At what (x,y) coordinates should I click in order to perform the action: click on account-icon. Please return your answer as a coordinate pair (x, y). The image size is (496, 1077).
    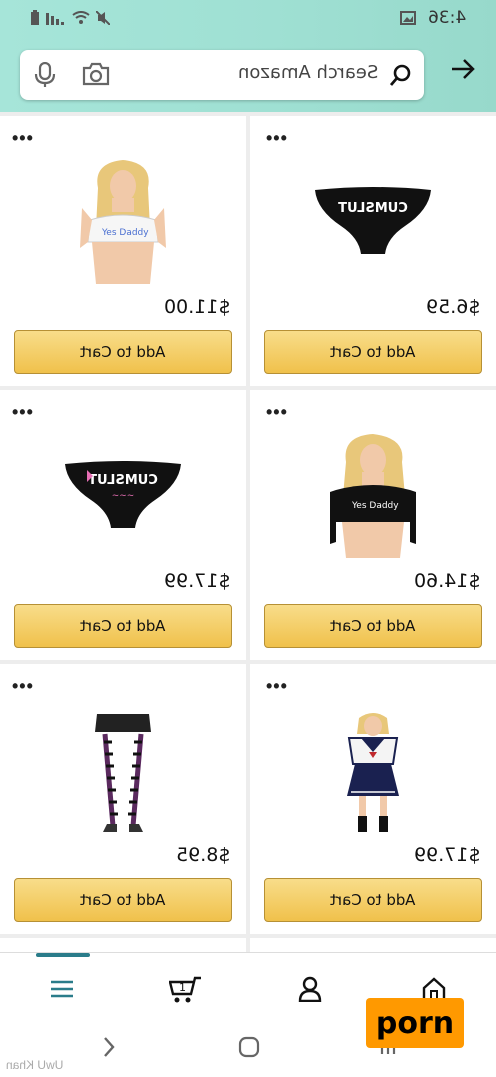
    Looking at the image, I should click on (310, 989).